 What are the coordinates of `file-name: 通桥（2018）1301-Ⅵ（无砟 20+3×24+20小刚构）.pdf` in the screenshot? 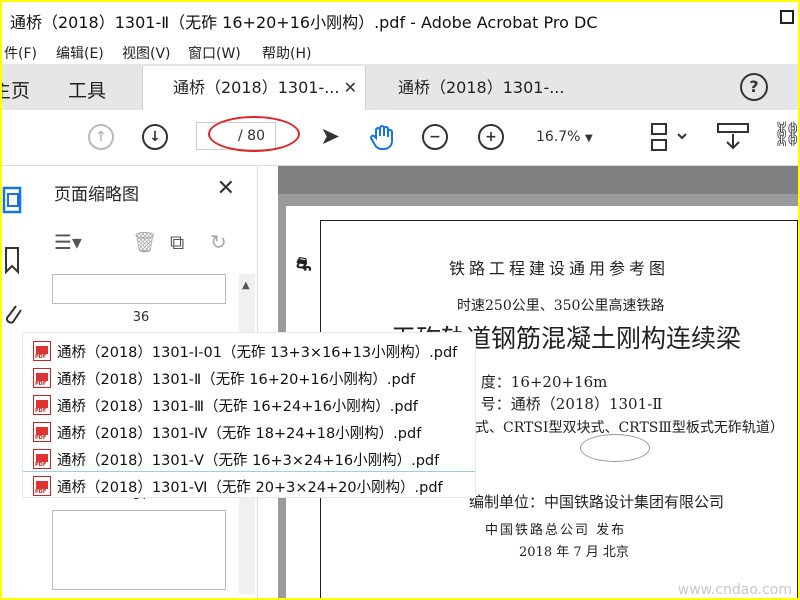 It's located at (250, 488).